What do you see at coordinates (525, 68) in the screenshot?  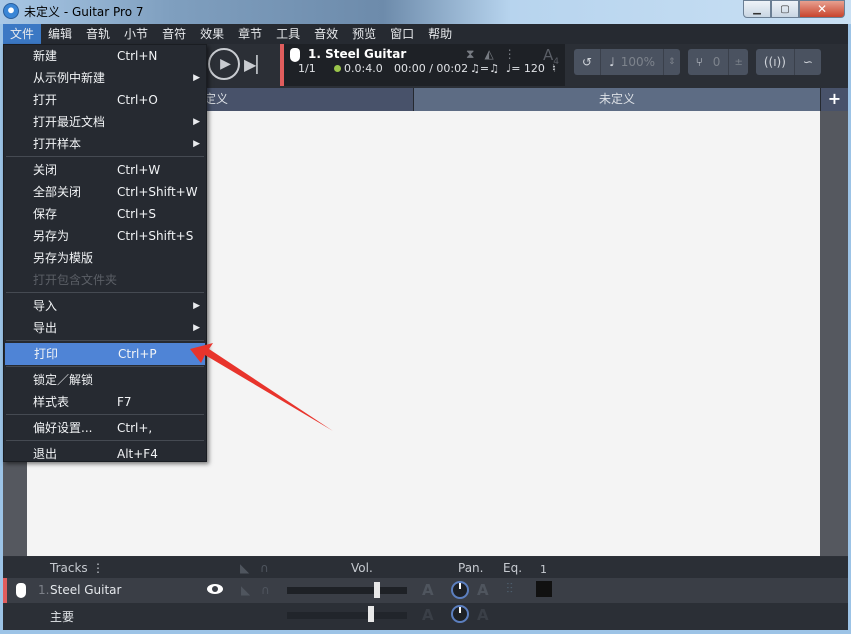 I see `tempo: ♩= 120` at bounding box center [525, 68].